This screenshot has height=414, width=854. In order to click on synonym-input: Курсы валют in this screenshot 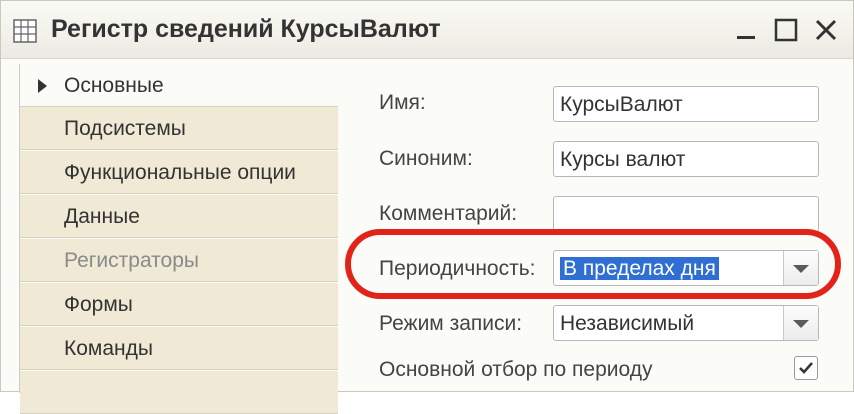, I will do `click(686, 159)`.